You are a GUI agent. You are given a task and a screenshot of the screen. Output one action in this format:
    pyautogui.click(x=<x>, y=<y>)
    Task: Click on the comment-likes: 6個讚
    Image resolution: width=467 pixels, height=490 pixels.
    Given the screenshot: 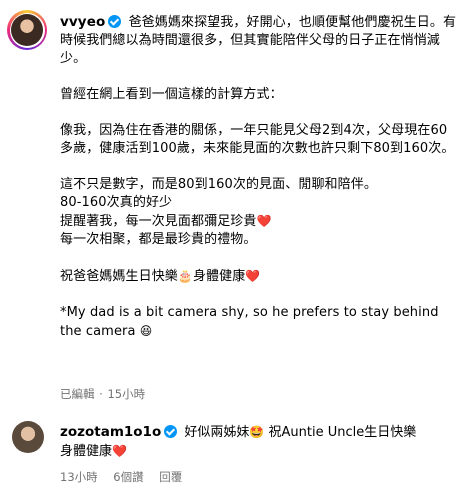 What is the action you would take?
    pyautogui.click(x=128, y=477)
    